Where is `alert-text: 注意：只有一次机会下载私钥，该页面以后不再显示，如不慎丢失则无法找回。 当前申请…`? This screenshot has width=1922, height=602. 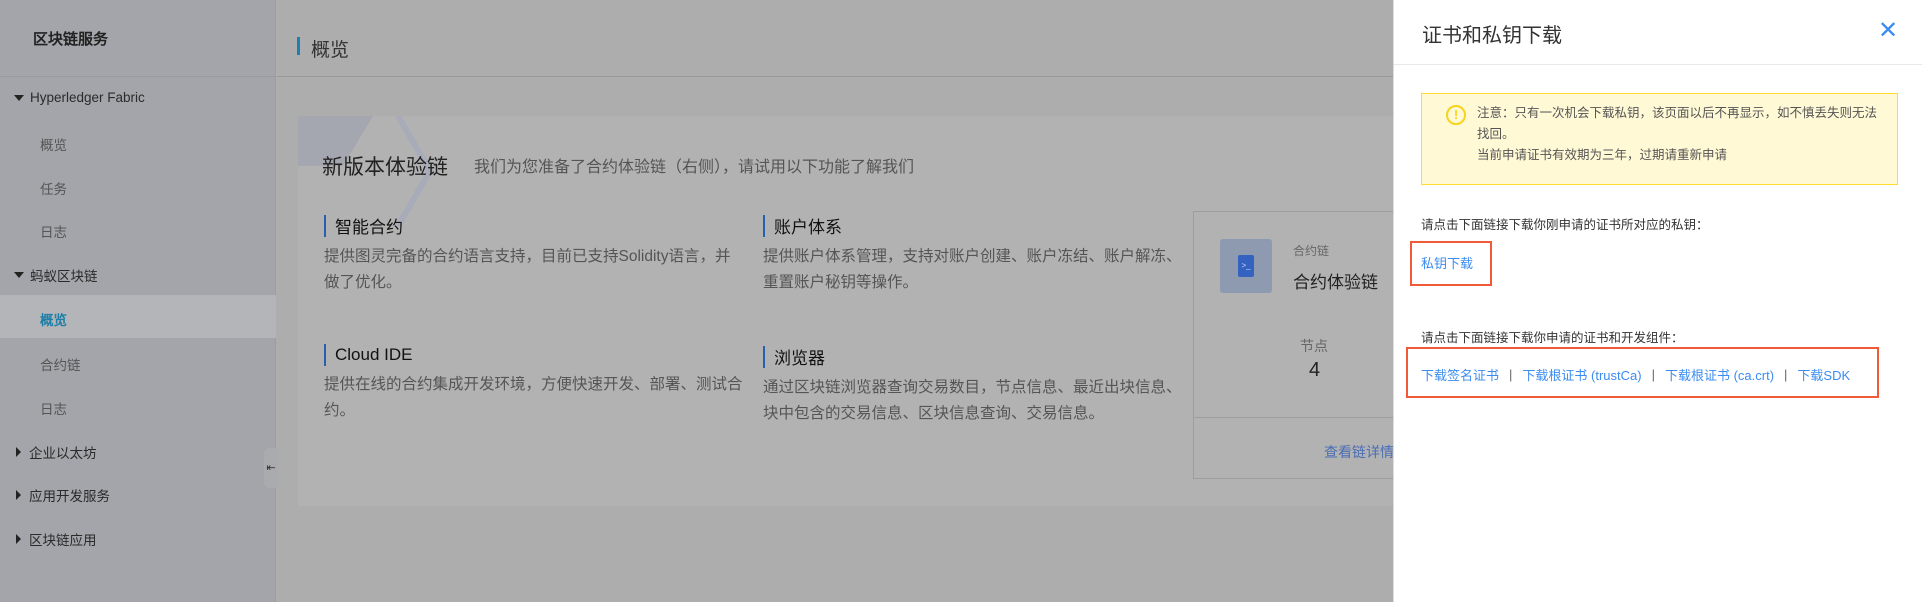 alert-text: 注意：只有一次机会下载私钥，该页面以后不再显示，如不慎丢失则无法找回。 当前申请… is located at coordinates (1682, 134).